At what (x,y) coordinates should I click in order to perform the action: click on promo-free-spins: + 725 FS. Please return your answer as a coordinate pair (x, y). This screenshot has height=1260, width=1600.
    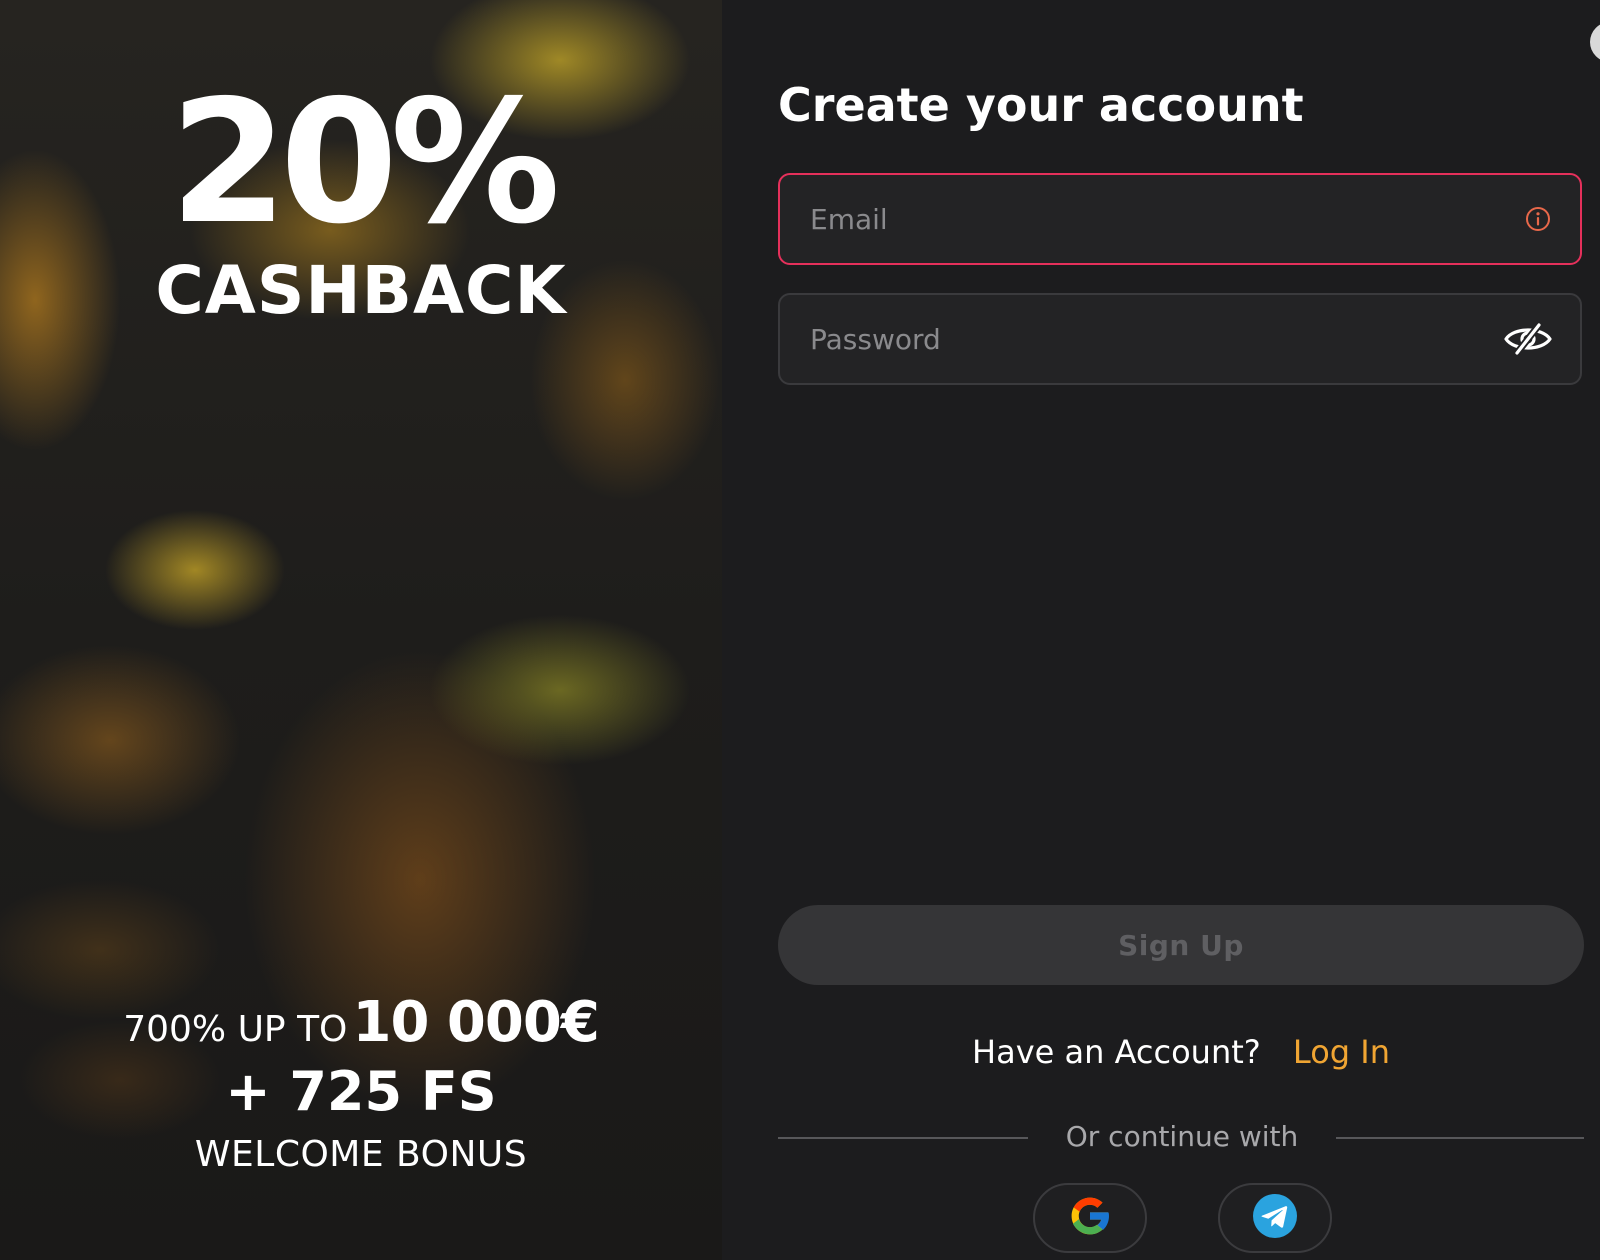
    Looking at the image, I should click on (361, 1091).